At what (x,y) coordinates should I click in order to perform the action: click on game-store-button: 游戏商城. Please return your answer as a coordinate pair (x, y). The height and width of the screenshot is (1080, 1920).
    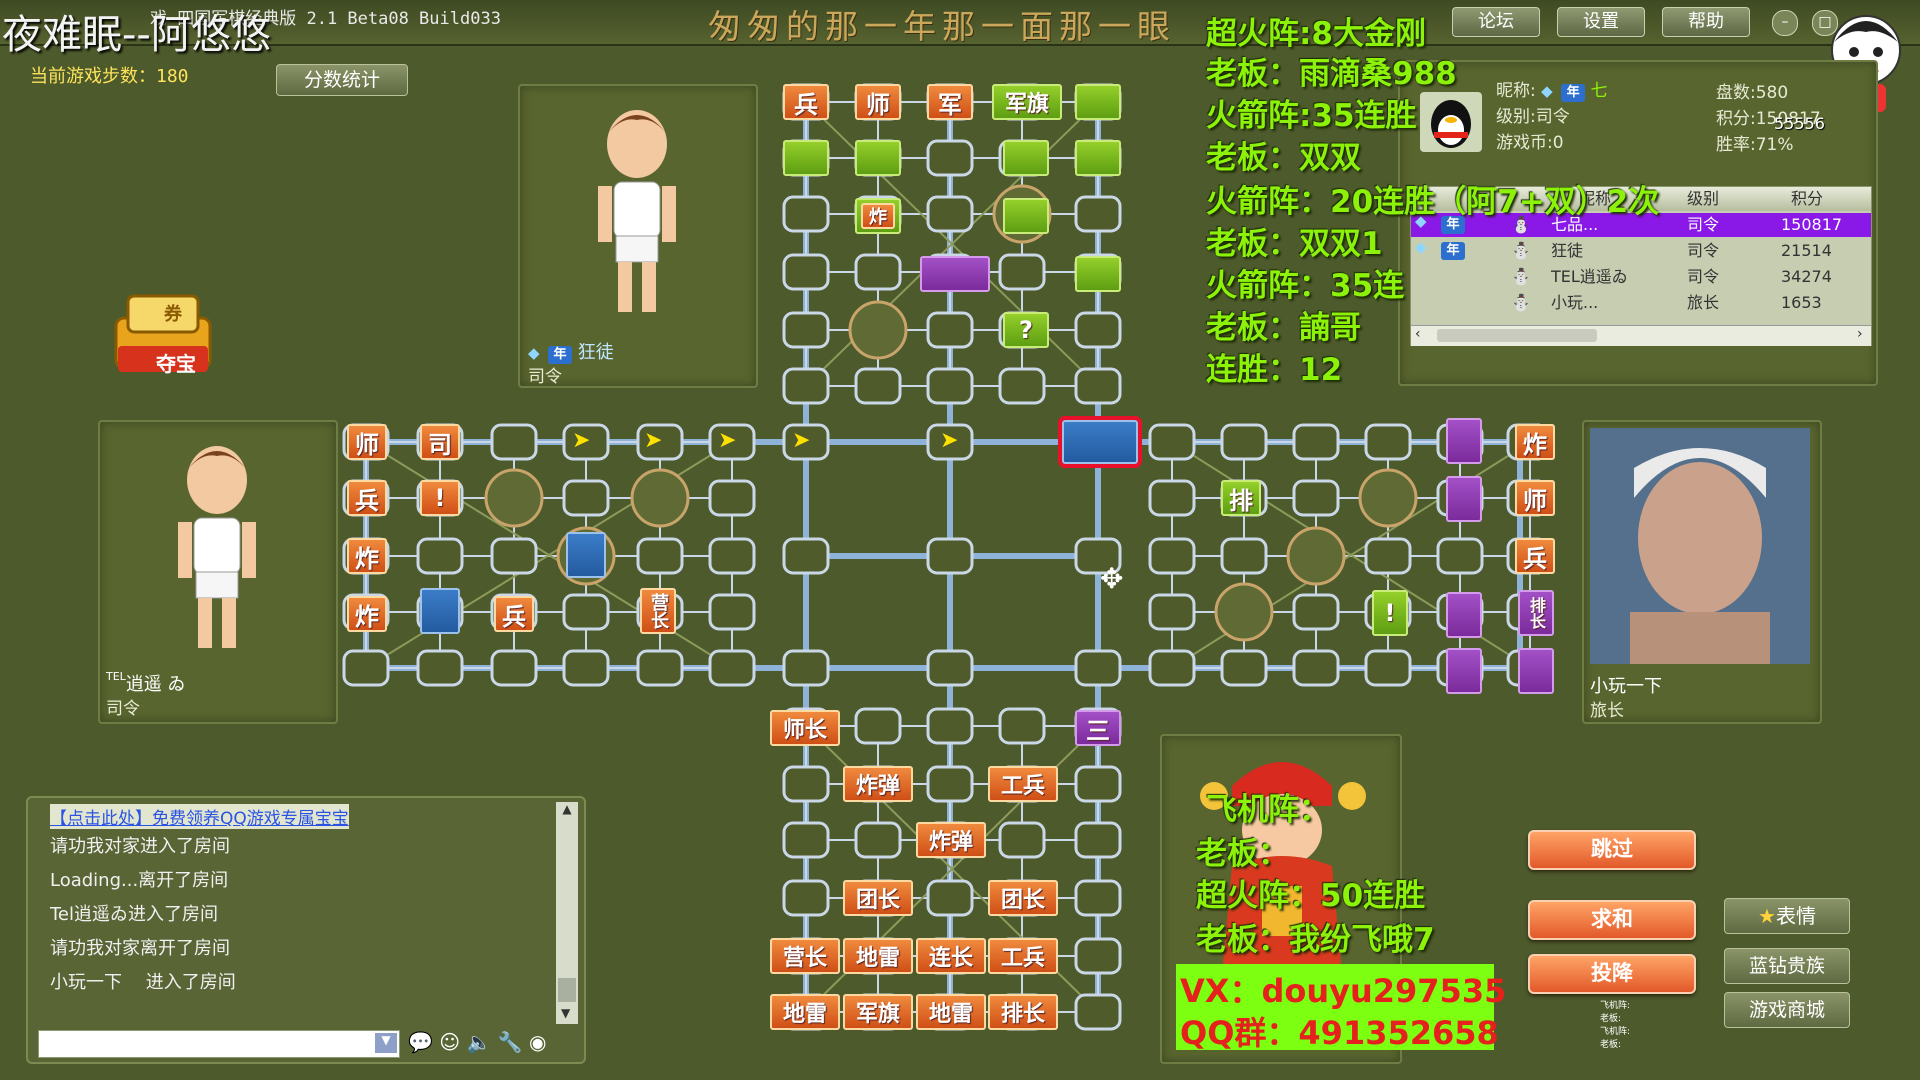
    Looking at the image, I should click on (1787, 1010).